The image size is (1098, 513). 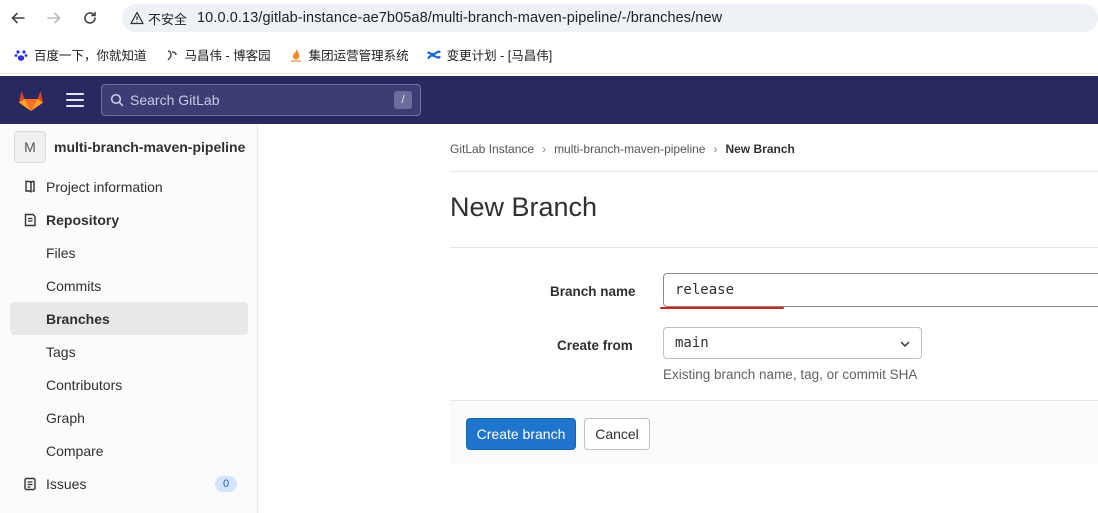 I want to click on cancel-button: Cancel, so click(x=617, y=434).